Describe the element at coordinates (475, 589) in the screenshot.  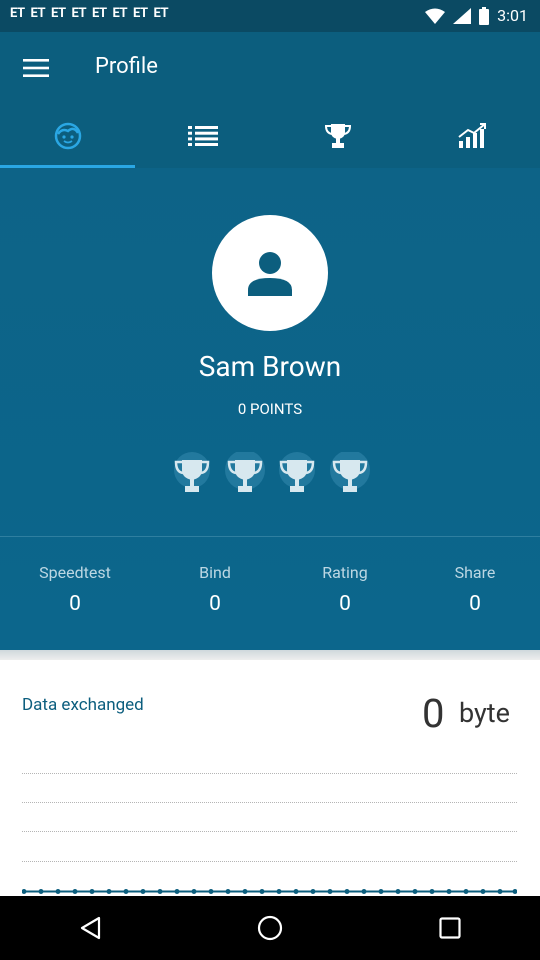
I see `stat-share: Share 0` at that location.